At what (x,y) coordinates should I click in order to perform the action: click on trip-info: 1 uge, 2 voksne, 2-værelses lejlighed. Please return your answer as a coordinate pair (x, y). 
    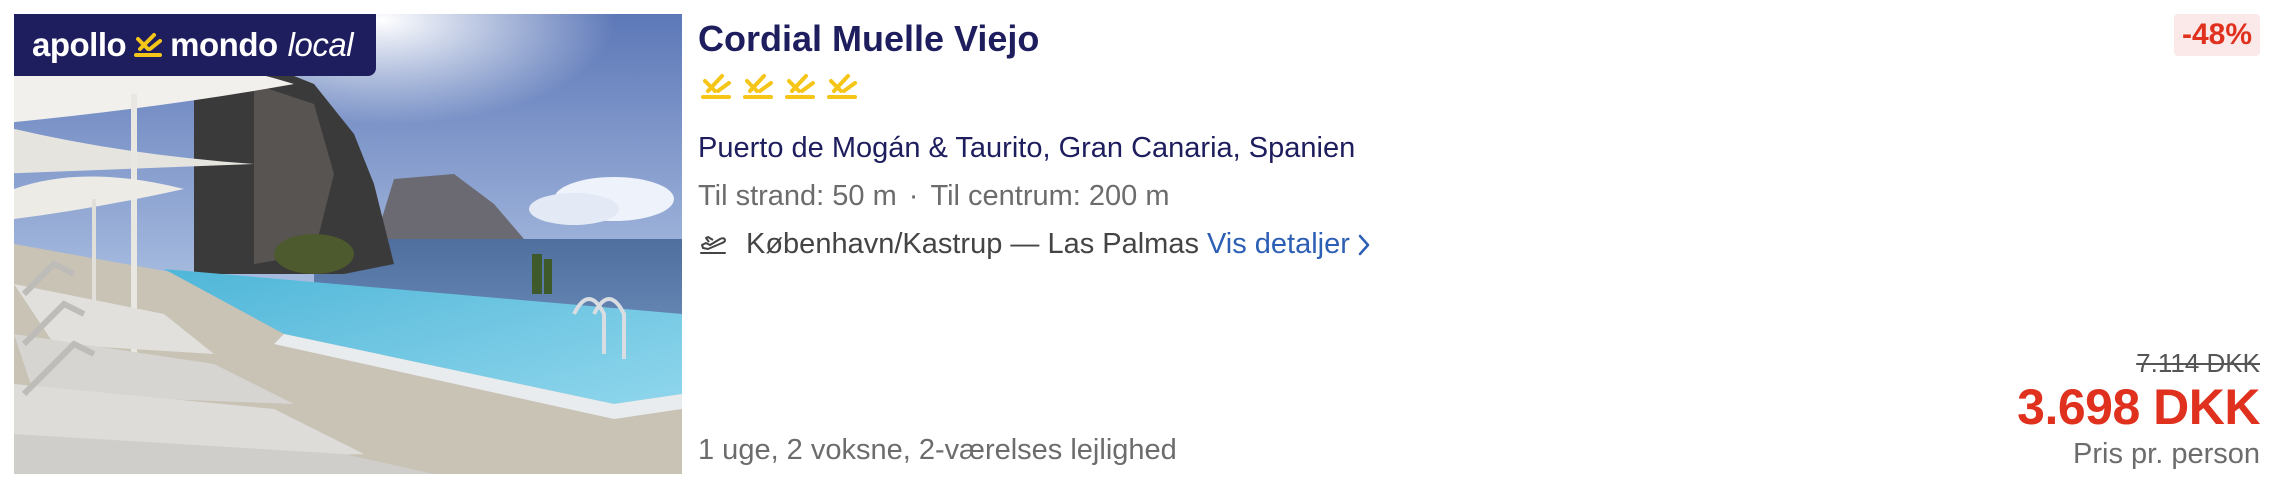
    Looking at the image, I should click on (937, 450).